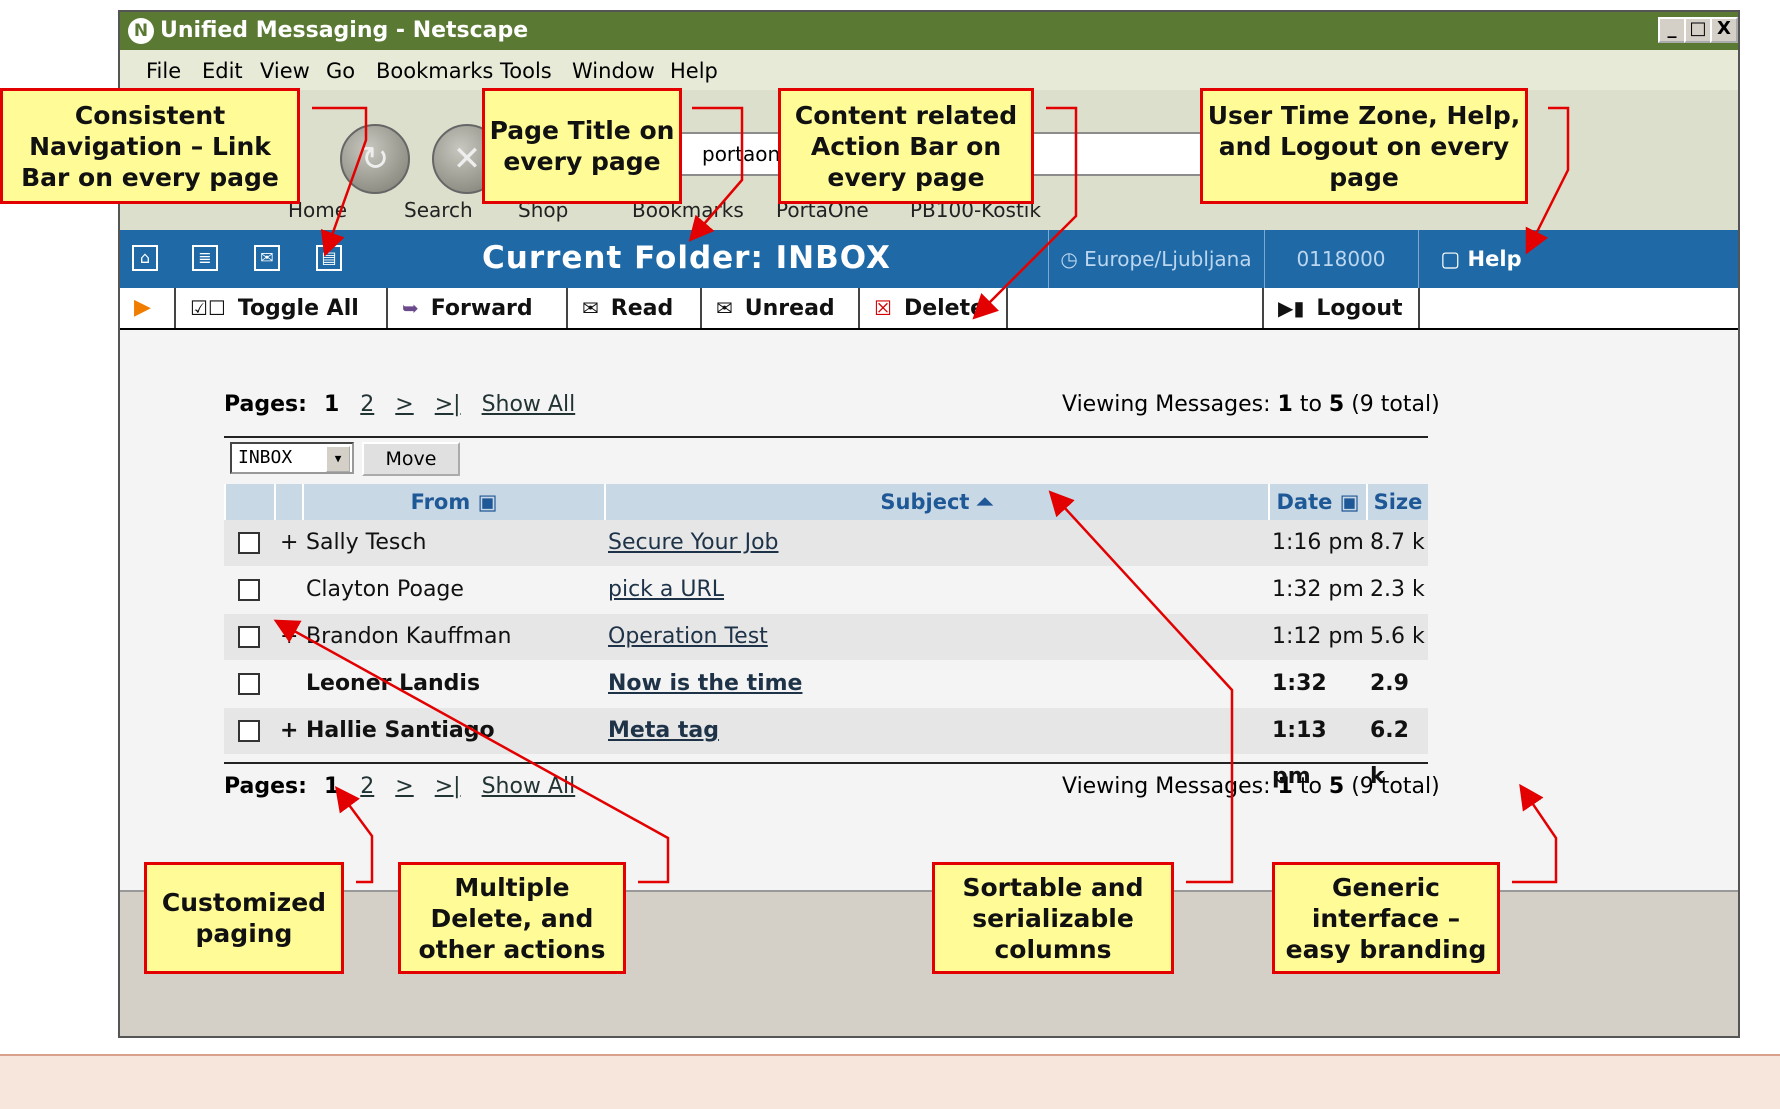 The height and width of the screenshot is (1109, 1780). Describe the element at coordinates (1340, 259) in the screenshot. I see `account-number: 0118000` at that location.